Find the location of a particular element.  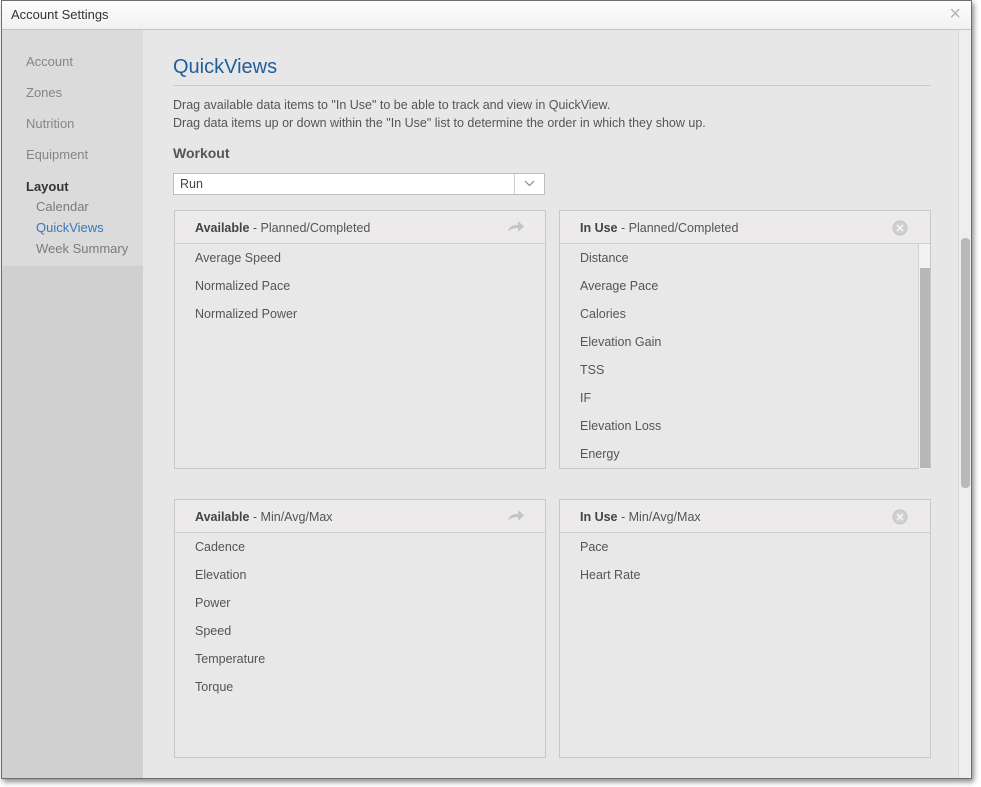

data-item: Energy is located at coordinates (745, 454).